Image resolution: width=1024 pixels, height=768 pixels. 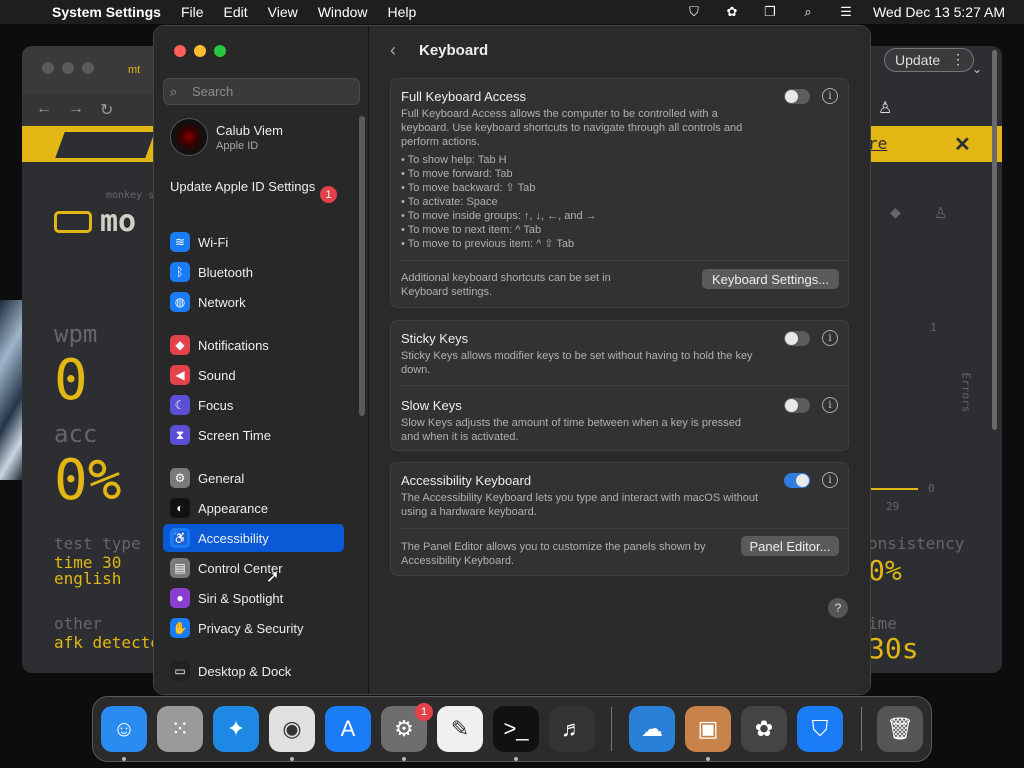 I want to click on acc-kb-info-icon: i, so click(x=830, y=480).